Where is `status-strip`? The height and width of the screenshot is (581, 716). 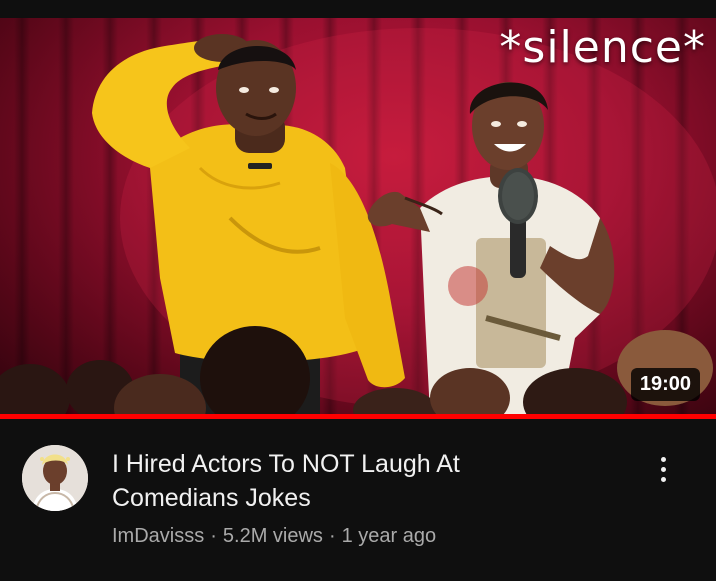 status-strip is located at coordinates (358, 9).